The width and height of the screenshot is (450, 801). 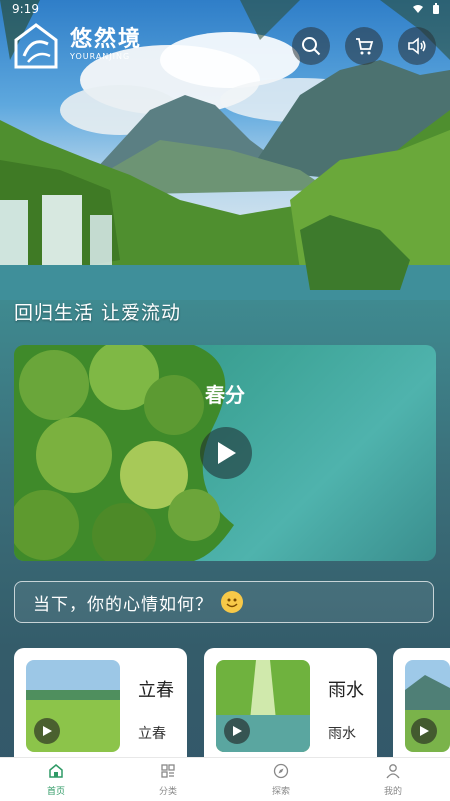 What do you see at coordinates (100, 56) in the screenshot?
I see `brand-subtitle: YOURANJING` at bounding box center [100, 56].